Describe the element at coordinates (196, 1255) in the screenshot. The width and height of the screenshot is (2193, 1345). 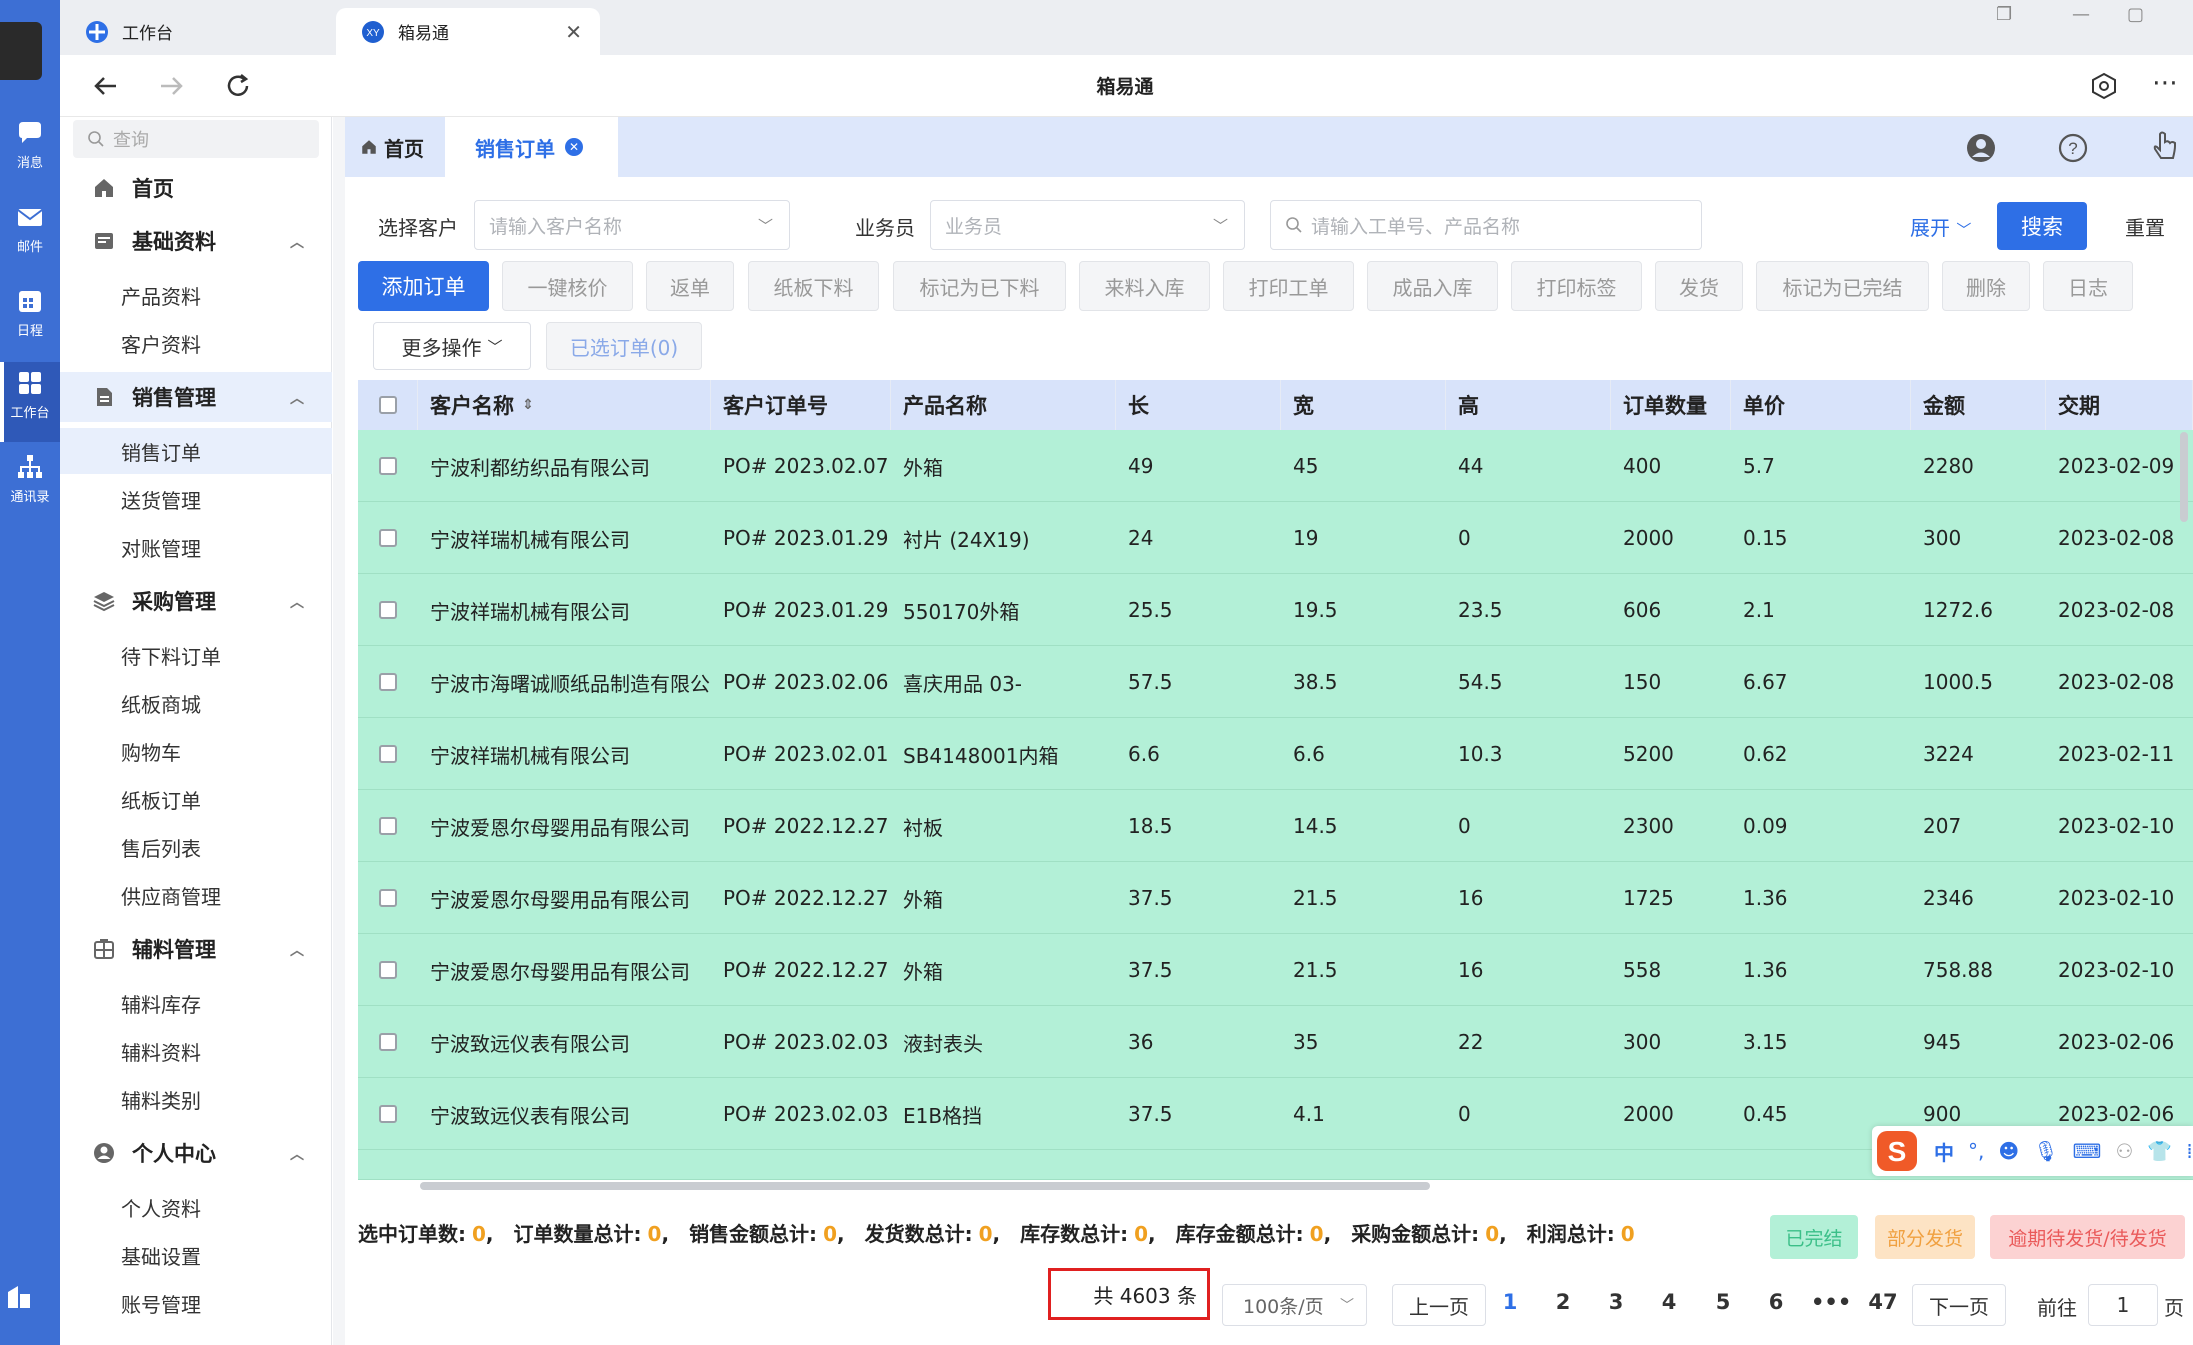
I see `sidebar-item-basic-settings: 基础设置` at that location.